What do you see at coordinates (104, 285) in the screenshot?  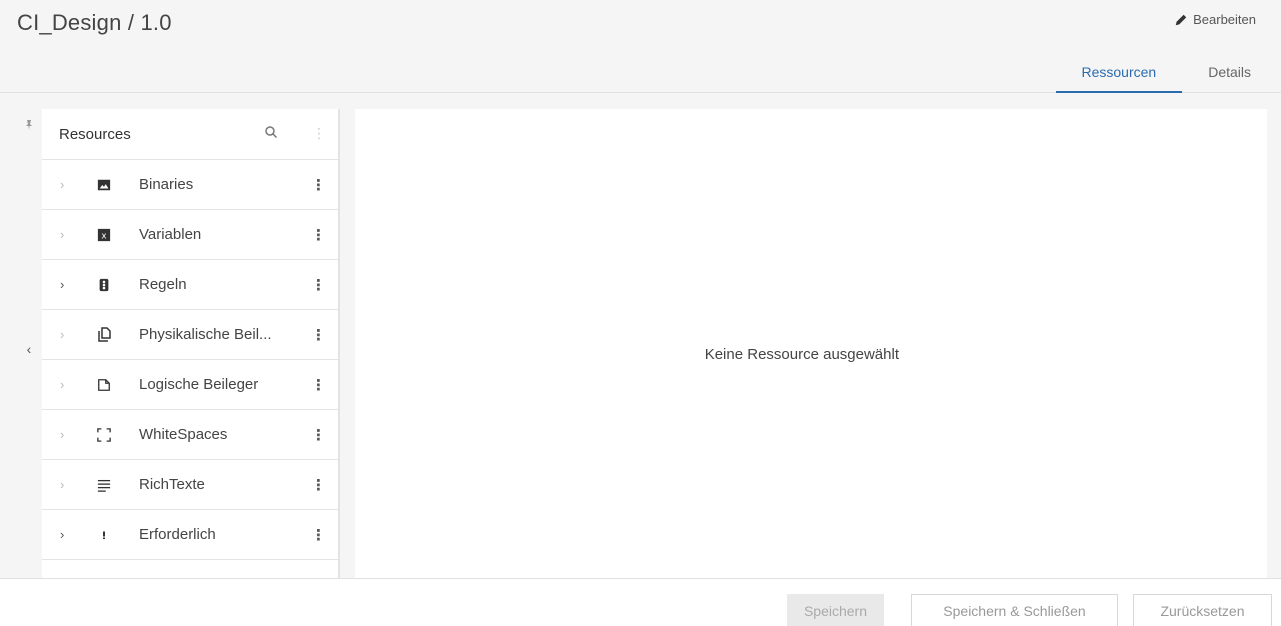 I see `rules-icon` at bounding box center [104, 285].